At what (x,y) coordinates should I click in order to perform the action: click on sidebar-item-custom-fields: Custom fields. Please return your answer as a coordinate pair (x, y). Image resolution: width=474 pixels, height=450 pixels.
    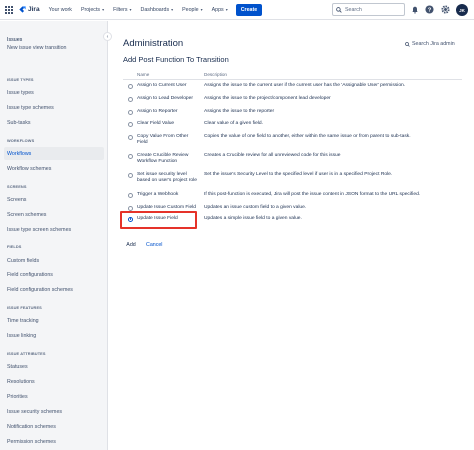
    Looking at the image, I should click on (54, 260).